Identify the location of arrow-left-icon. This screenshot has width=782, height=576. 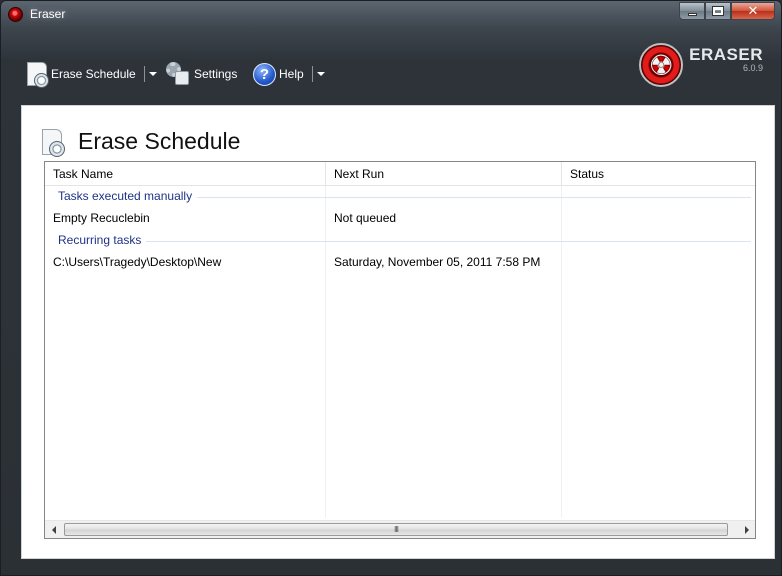
(53, 529).